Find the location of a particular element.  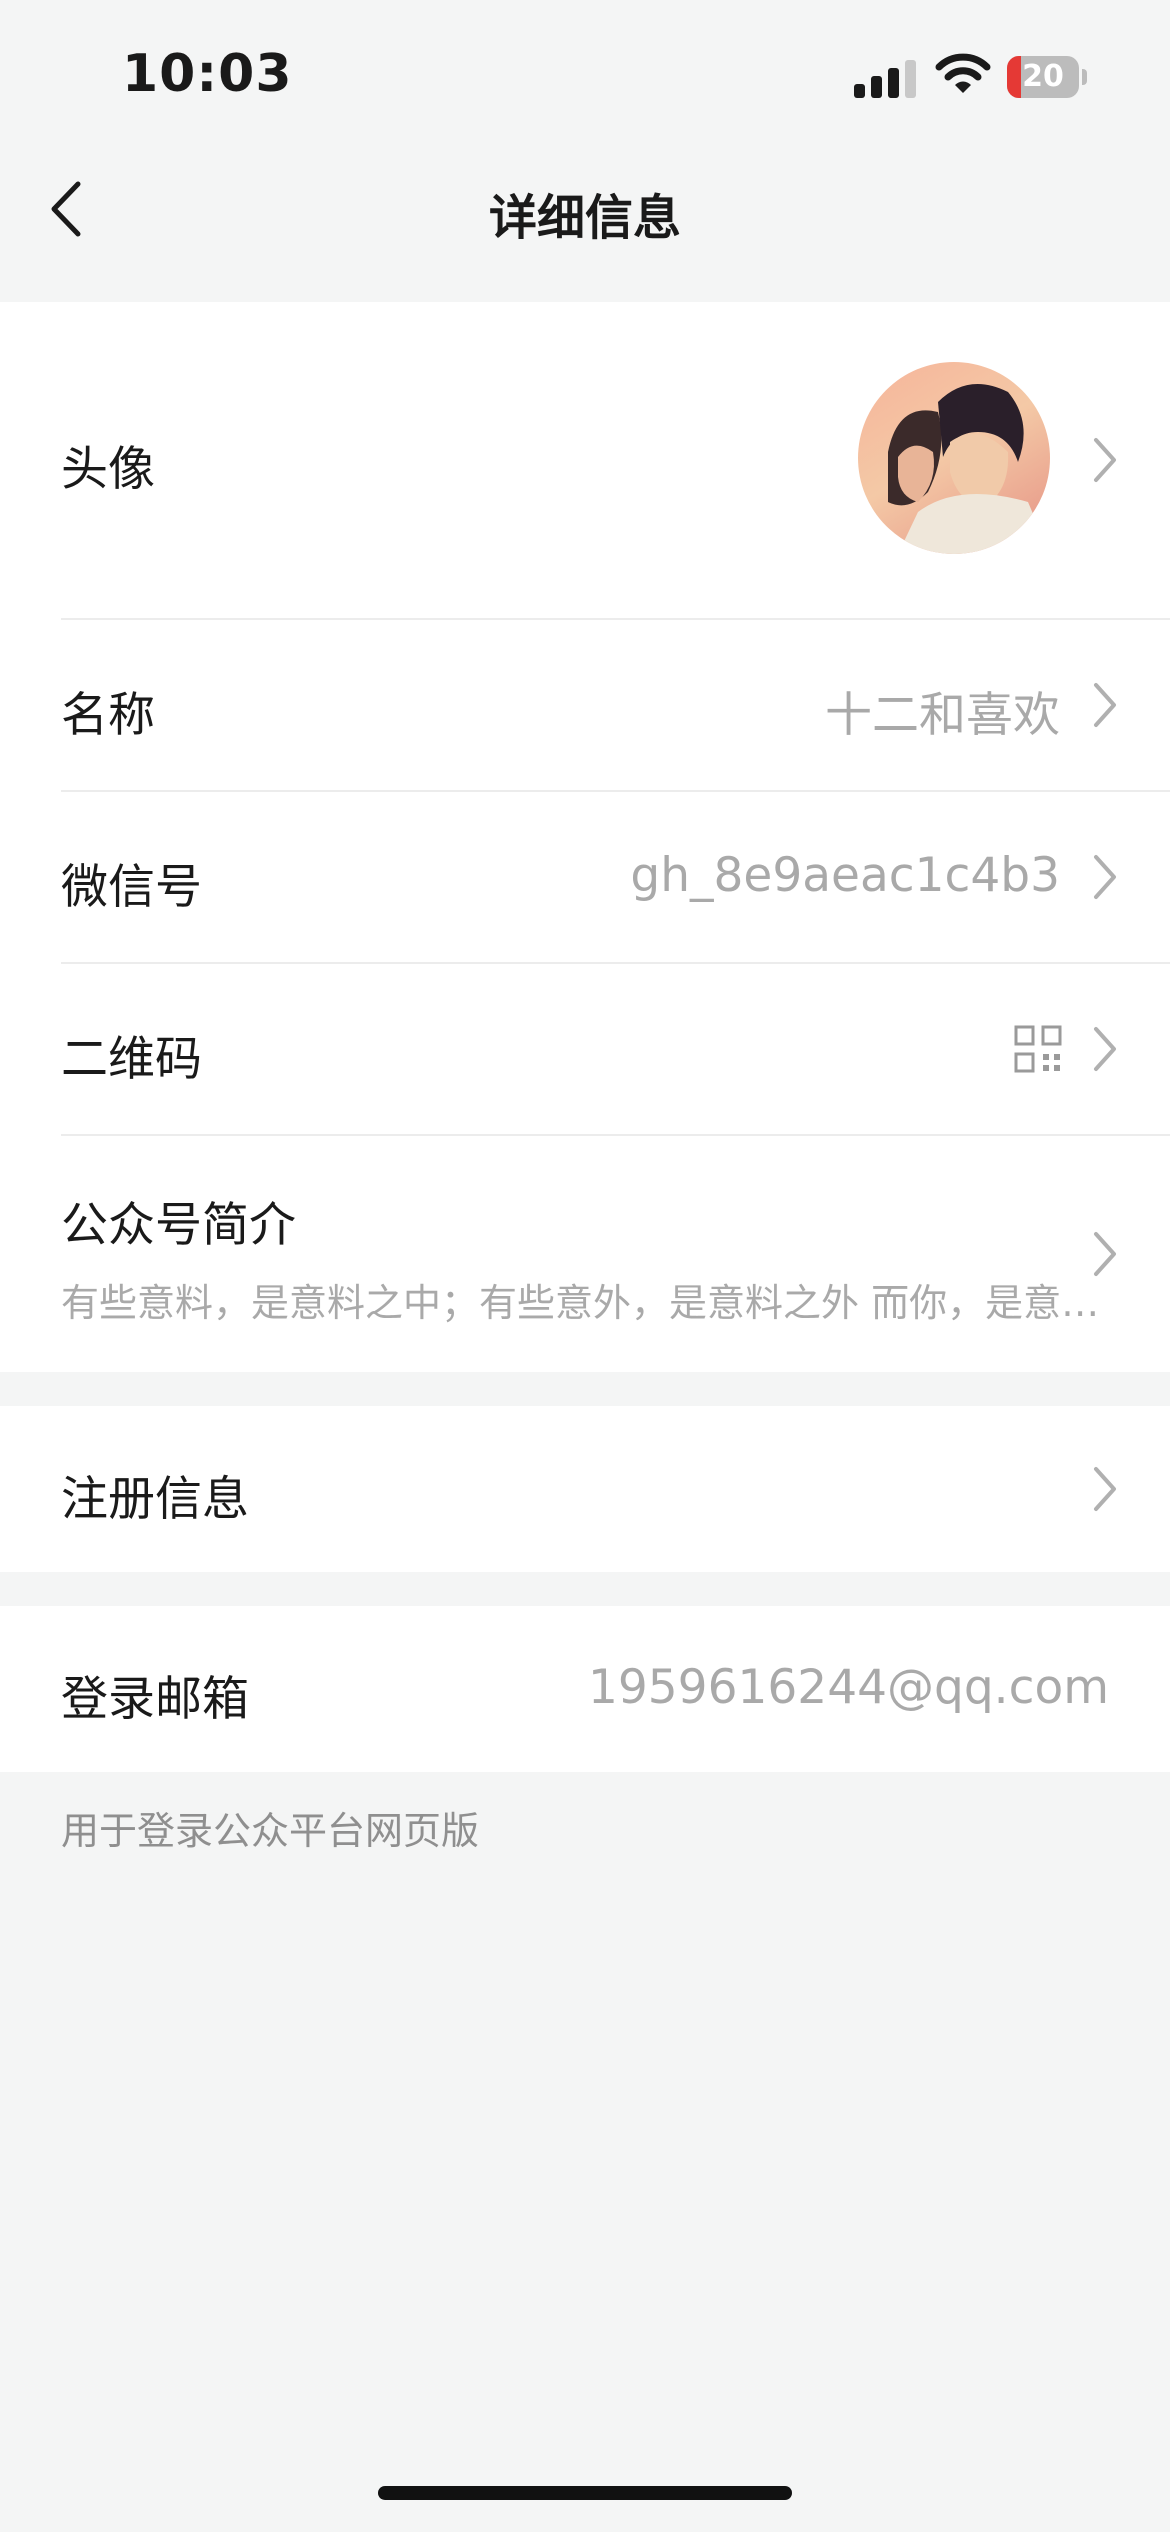

login-email-value: 1959616244@qq.com is located at coordinates (848, 1687).